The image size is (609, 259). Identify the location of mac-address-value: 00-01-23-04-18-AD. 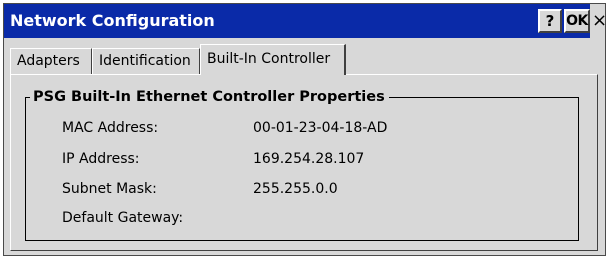
(320, 128).